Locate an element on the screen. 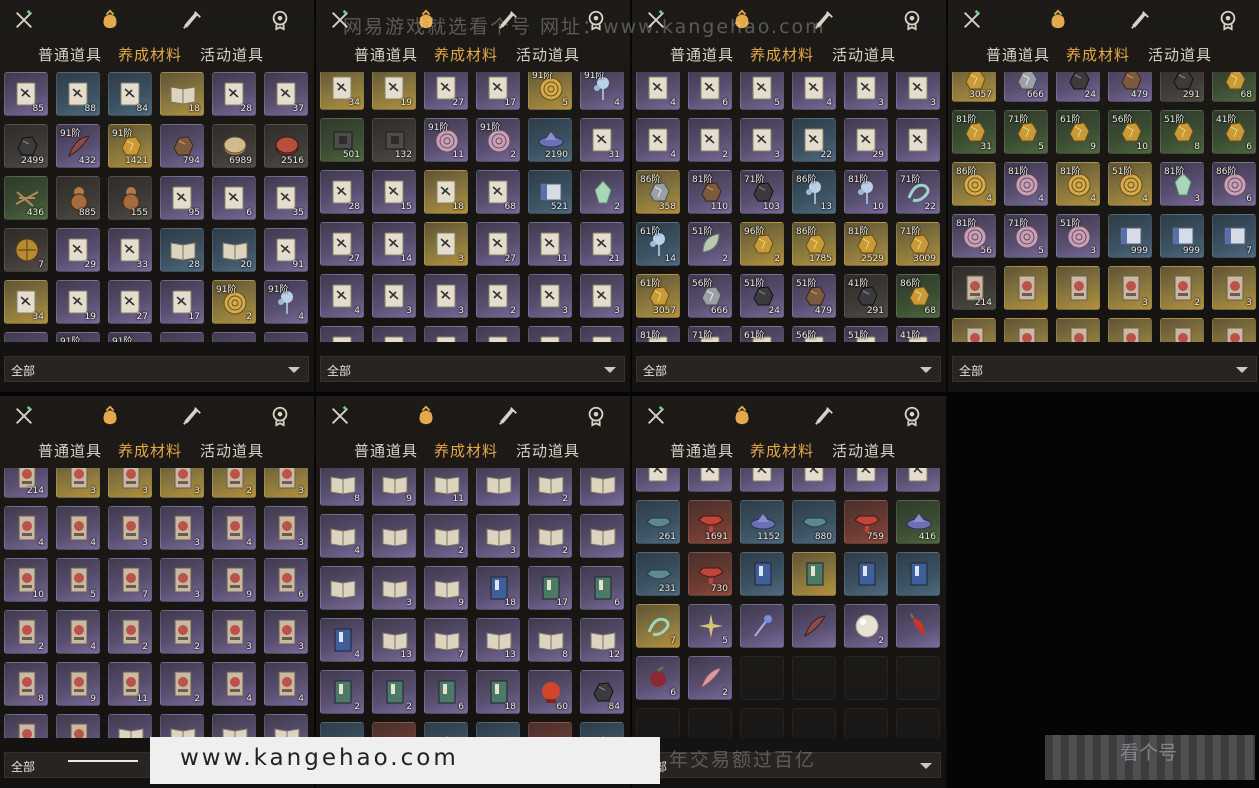 The height and width of the screenshot is (788, 1259). item-slot: 61阶 3057 is located at coordinates (658, 296).